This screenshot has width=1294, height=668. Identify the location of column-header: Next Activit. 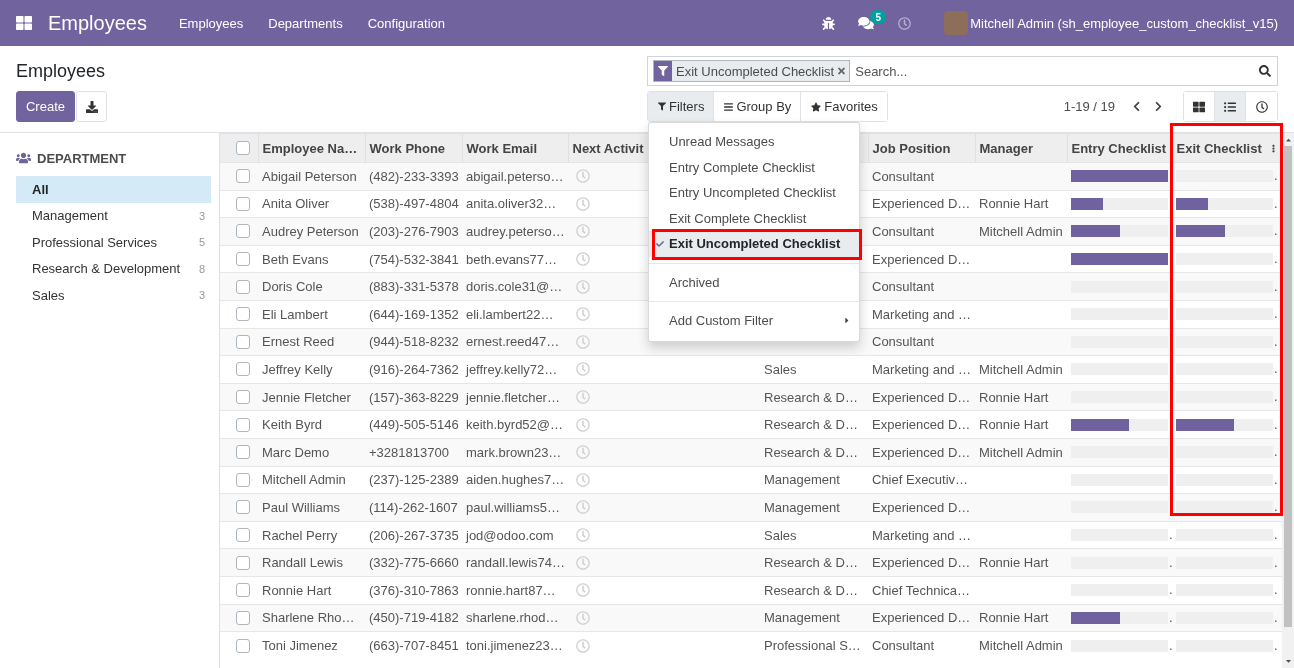
(608, 148).